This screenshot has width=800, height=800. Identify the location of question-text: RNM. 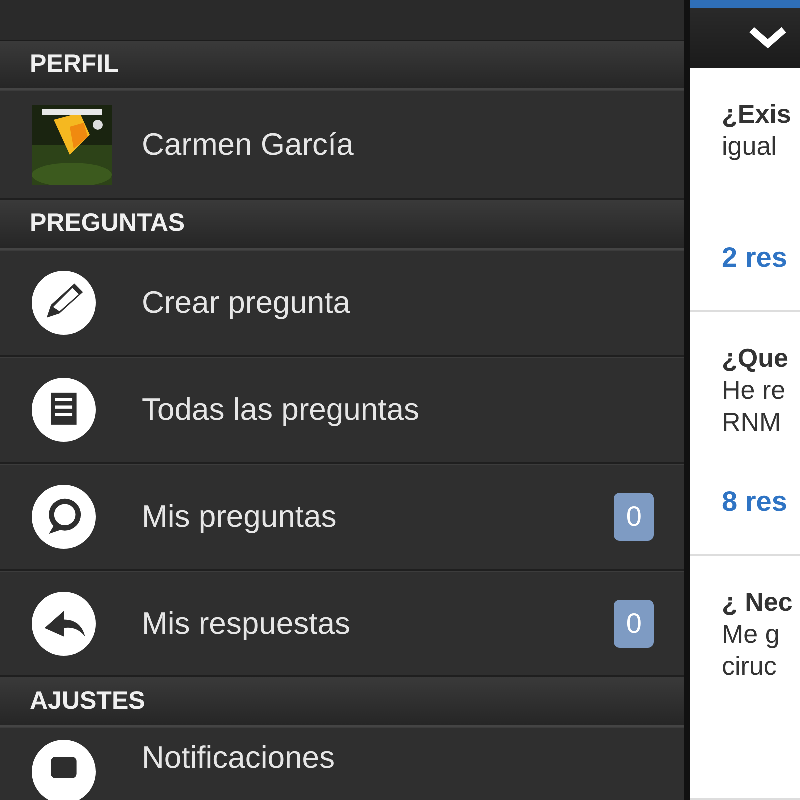
(752, 422).